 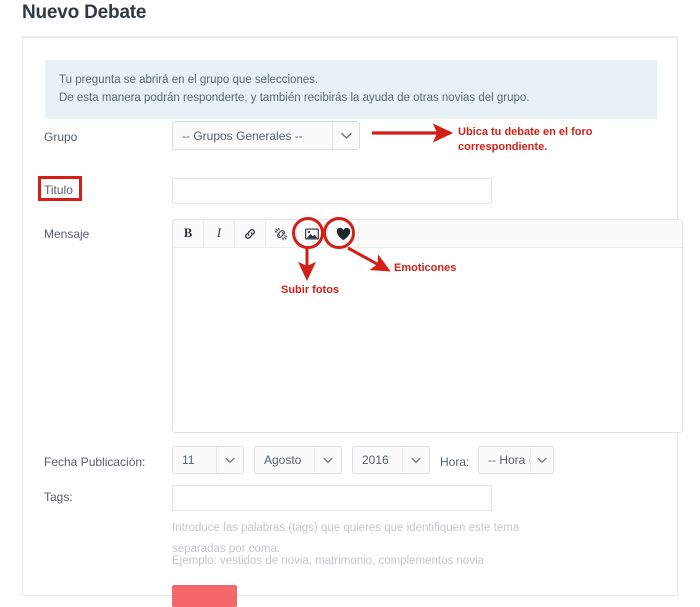 What do you see at coordinates (242, 135) in the screenshot?
I see `grupo-select-value: -- Grupos Generales --` at bounding box center [242, 135].